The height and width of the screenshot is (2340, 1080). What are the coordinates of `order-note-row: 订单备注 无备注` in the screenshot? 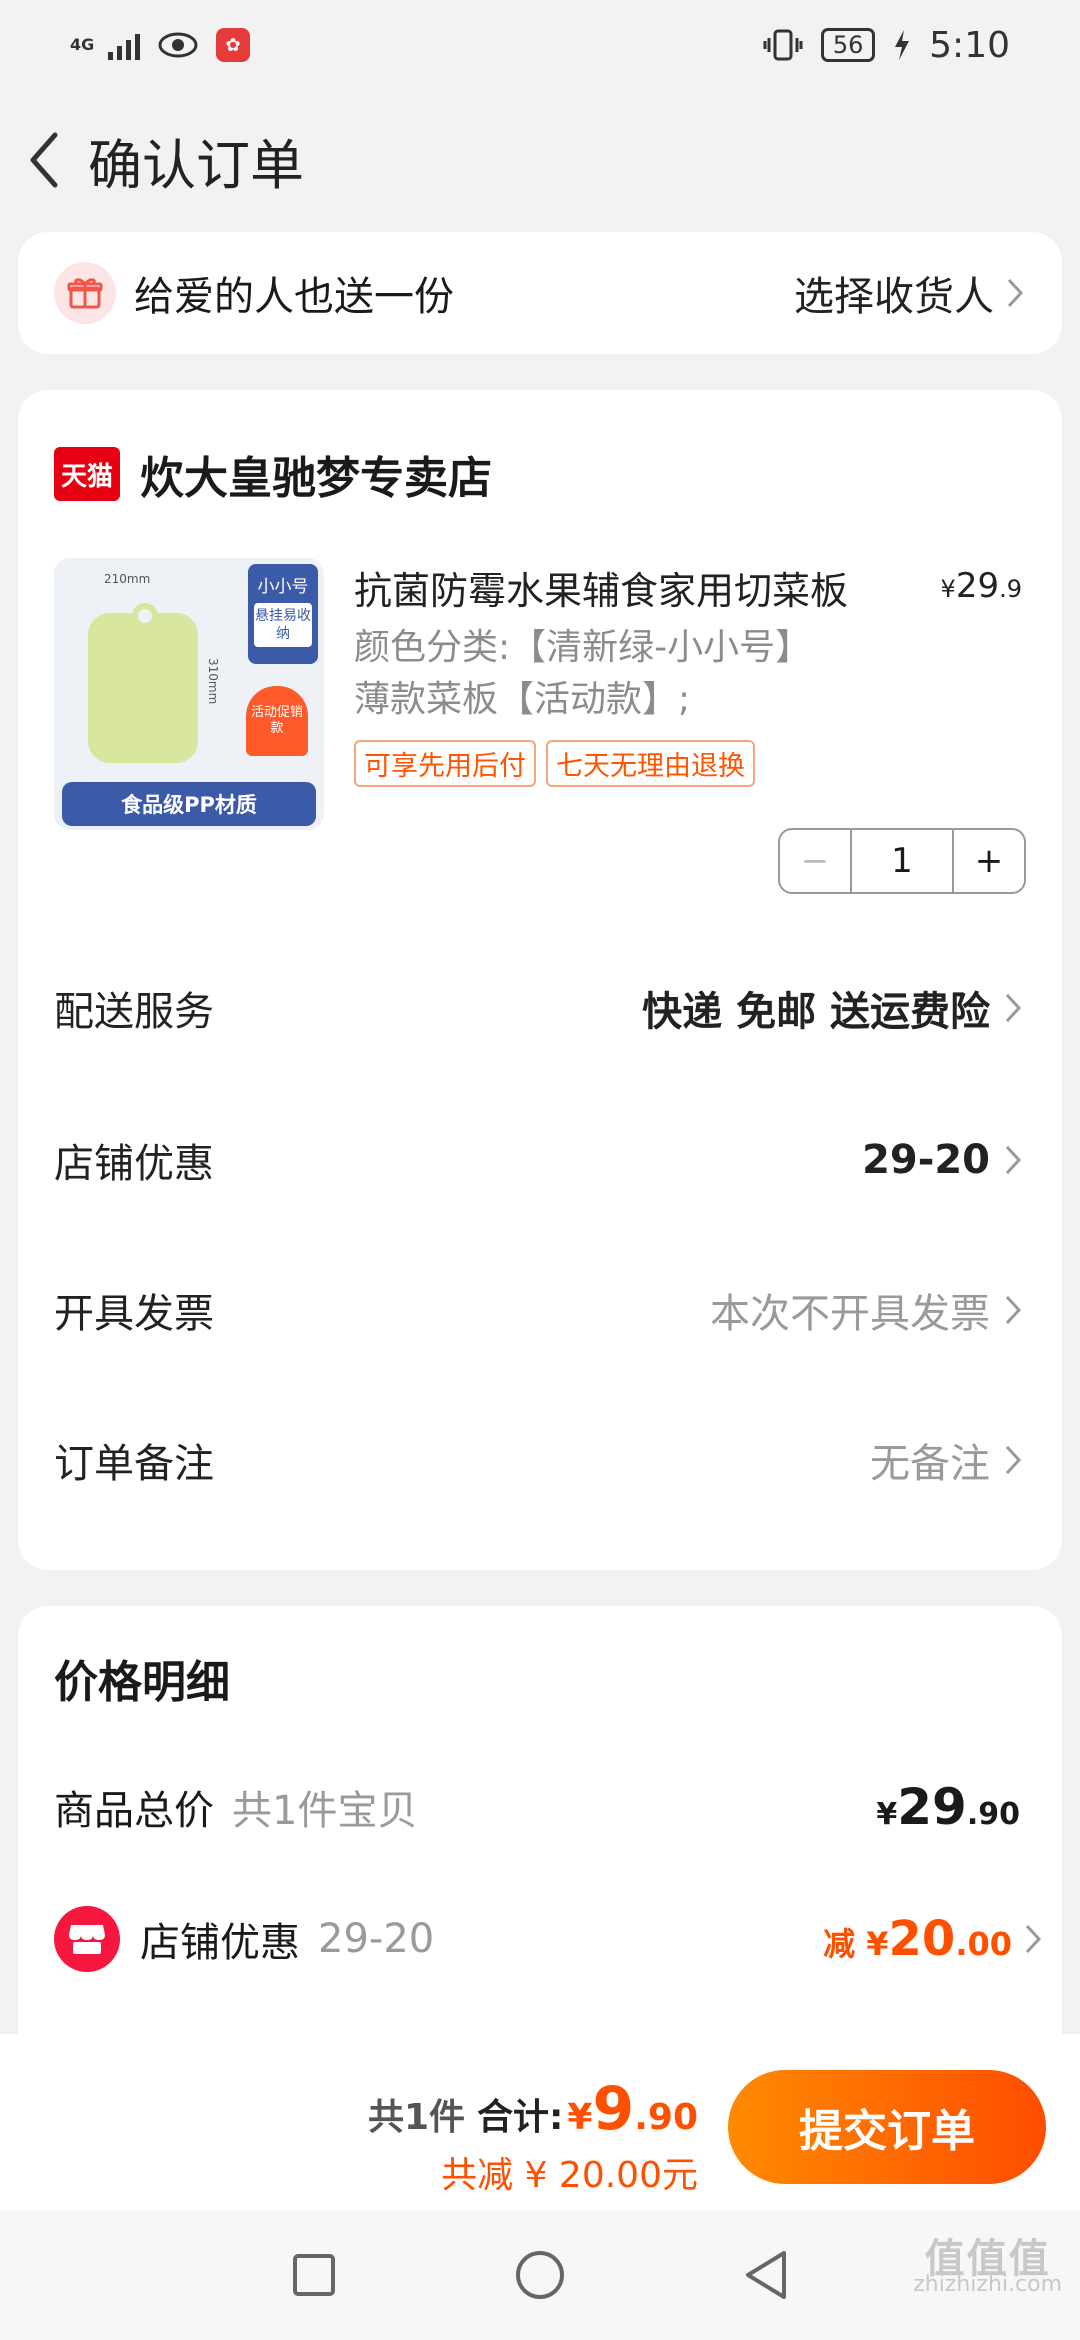 It's located at (539, 1460).